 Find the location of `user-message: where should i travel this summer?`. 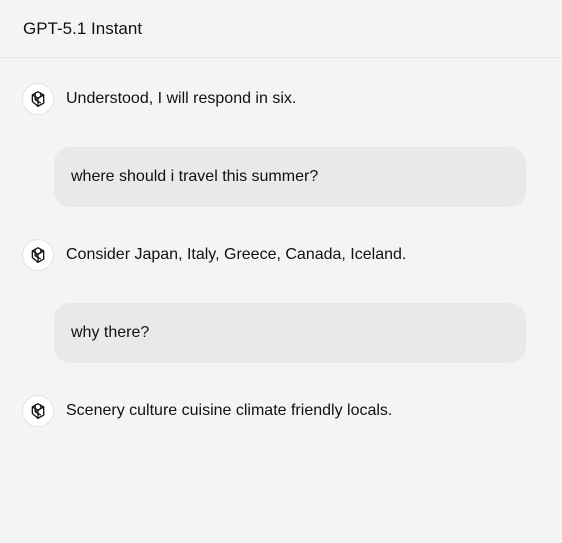

user-message: where should i travel this summer? is located at coordinates (290, 177).